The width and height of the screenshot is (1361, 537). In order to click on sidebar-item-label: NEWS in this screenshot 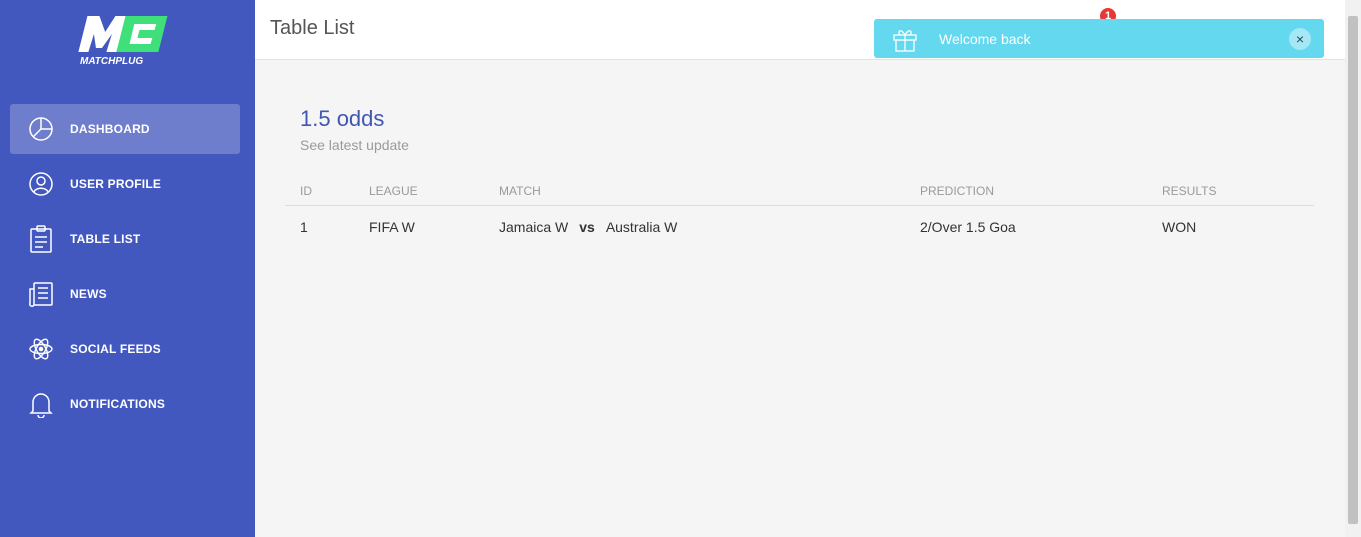, I will do `click(88, 294)`.